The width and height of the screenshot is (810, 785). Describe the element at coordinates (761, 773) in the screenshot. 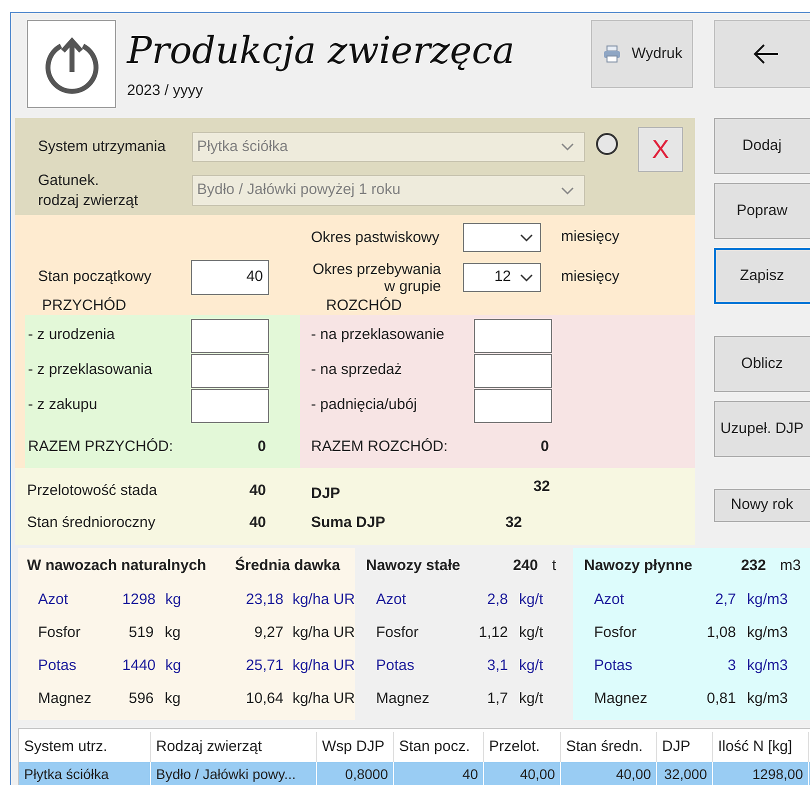

I see `table-cell: 1298,00` at that location.